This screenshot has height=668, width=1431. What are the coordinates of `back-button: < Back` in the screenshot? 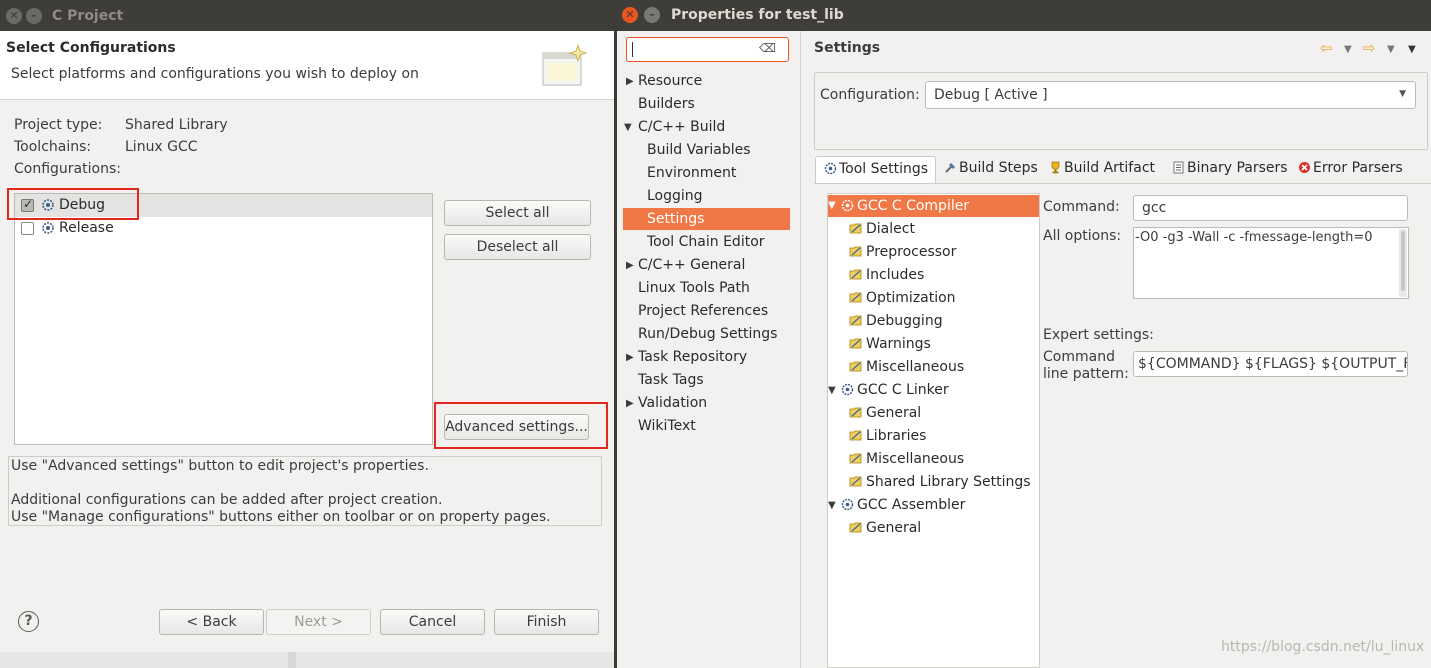 It's located at (211, 622).